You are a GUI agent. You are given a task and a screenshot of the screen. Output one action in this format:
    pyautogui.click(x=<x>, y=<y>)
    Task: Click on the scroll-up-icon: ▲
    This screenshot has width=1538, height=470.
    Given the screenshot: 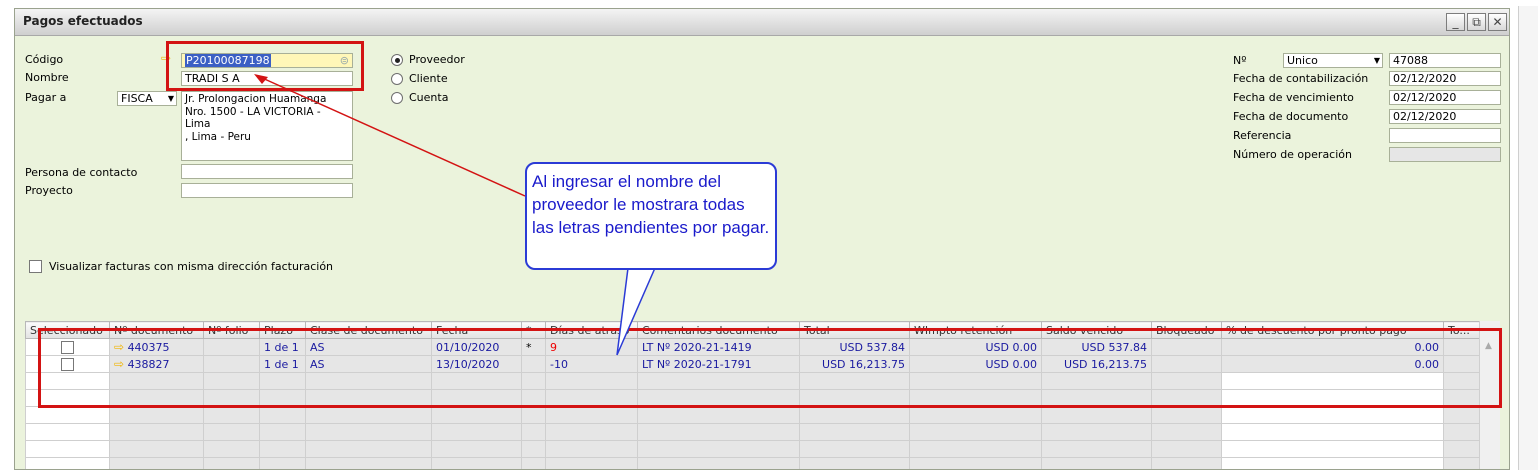 What is the action you would take?
    pyautogui.click(x=1488, y=346)
    